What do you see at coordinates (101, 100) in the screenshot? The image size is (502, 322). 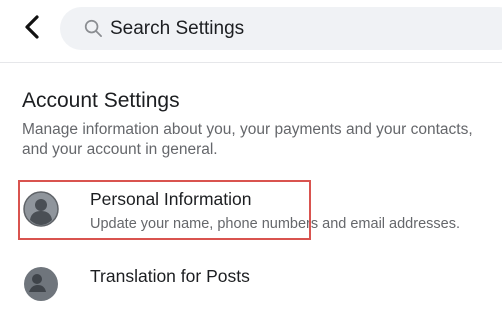 I see `section-title: Account Settings` at bounding box center [101, 100].